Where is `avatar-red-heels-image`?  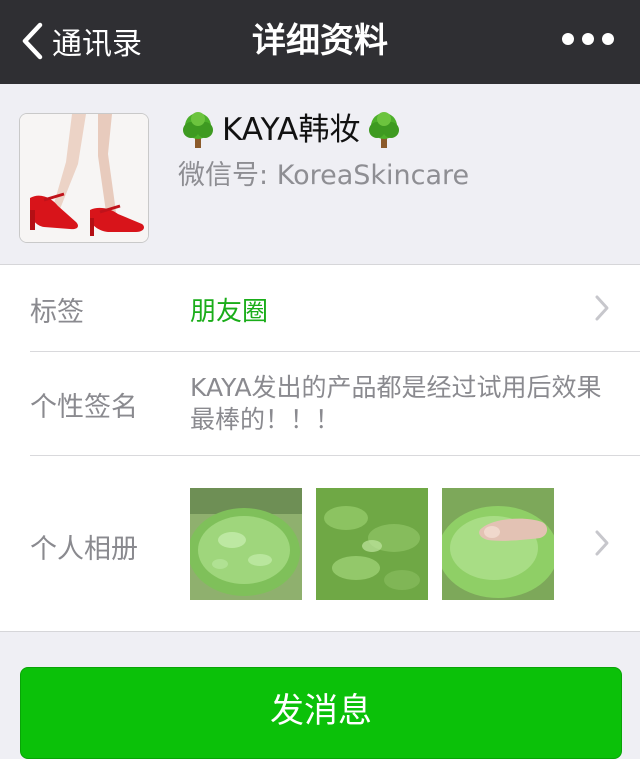
avatar-red-heels-image is located at coordinates (84, 178).